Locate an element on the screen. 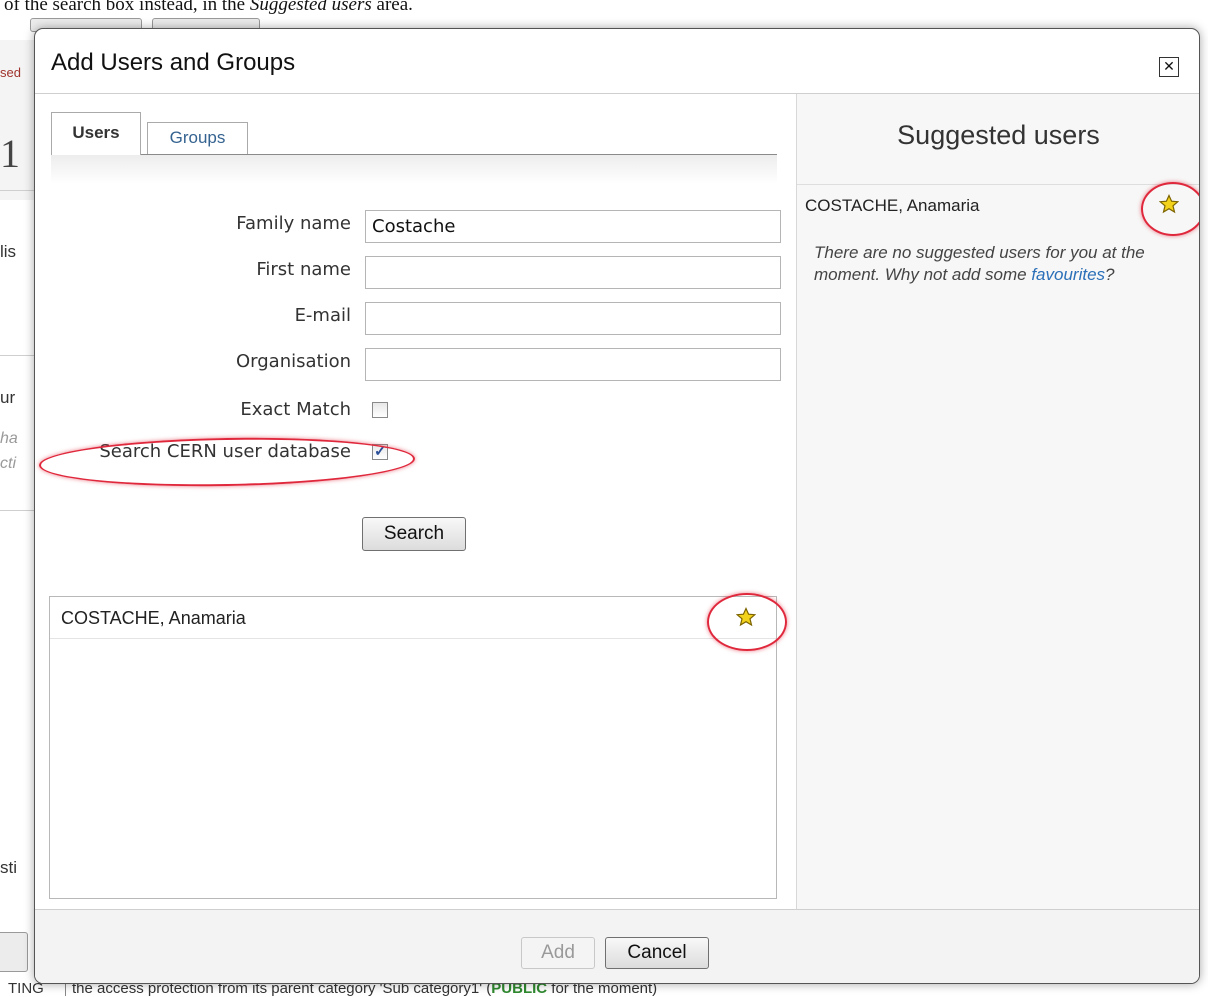 The image size is (1208, 997). background-fragment: sed is located at coordinates (10, 72).